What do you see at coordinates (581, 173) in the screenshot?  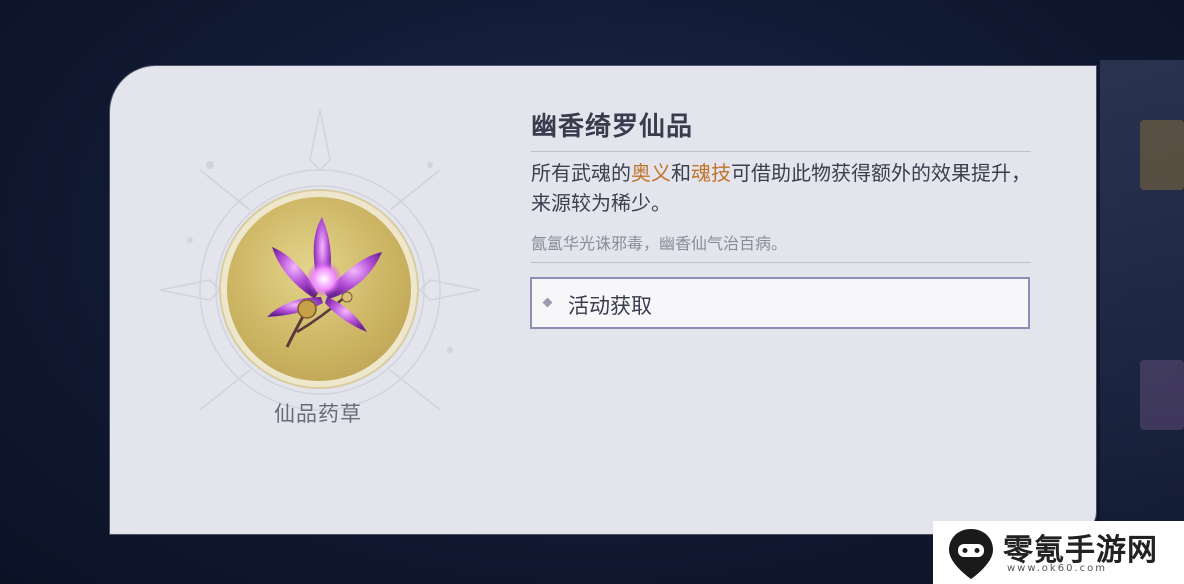 I see `description-text: 所有武魂的` at bounding box center [581, 173].